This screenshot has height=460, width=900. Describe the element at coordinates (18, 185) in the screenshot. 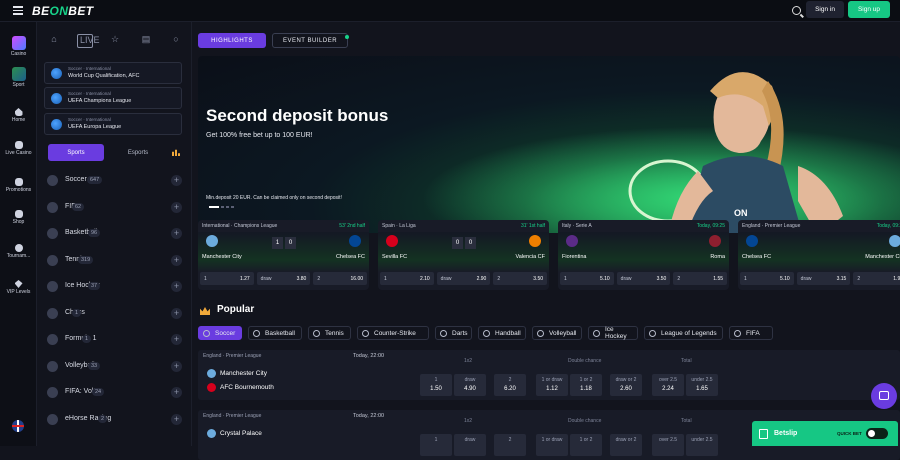

I see `rail-promotions: Promotions` at that location.